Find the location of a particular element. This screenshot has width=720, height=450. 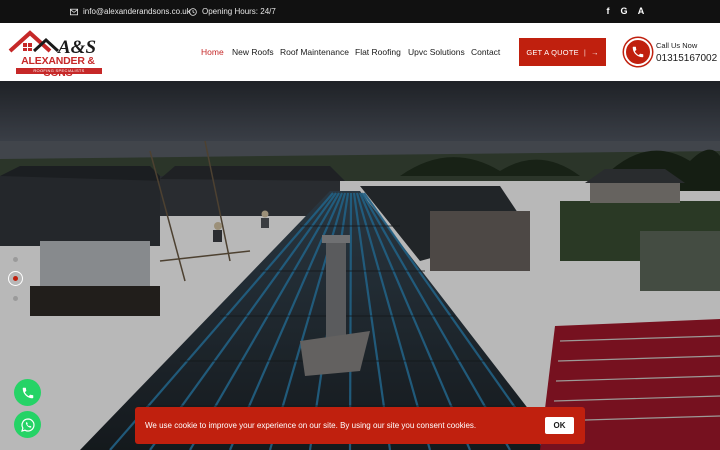

nav-upvc-solutions: Upvc Solutions is located at coordinates (436, 52).